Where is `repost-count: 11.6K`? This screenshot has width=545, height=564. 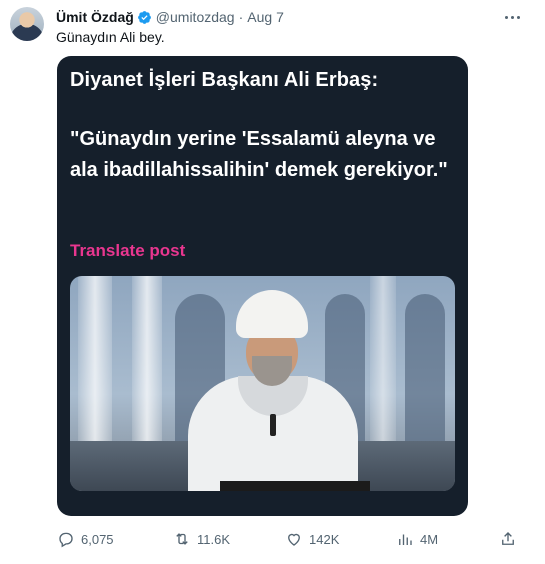 repost-count: 11.6K is located at coordinates (214, 539).